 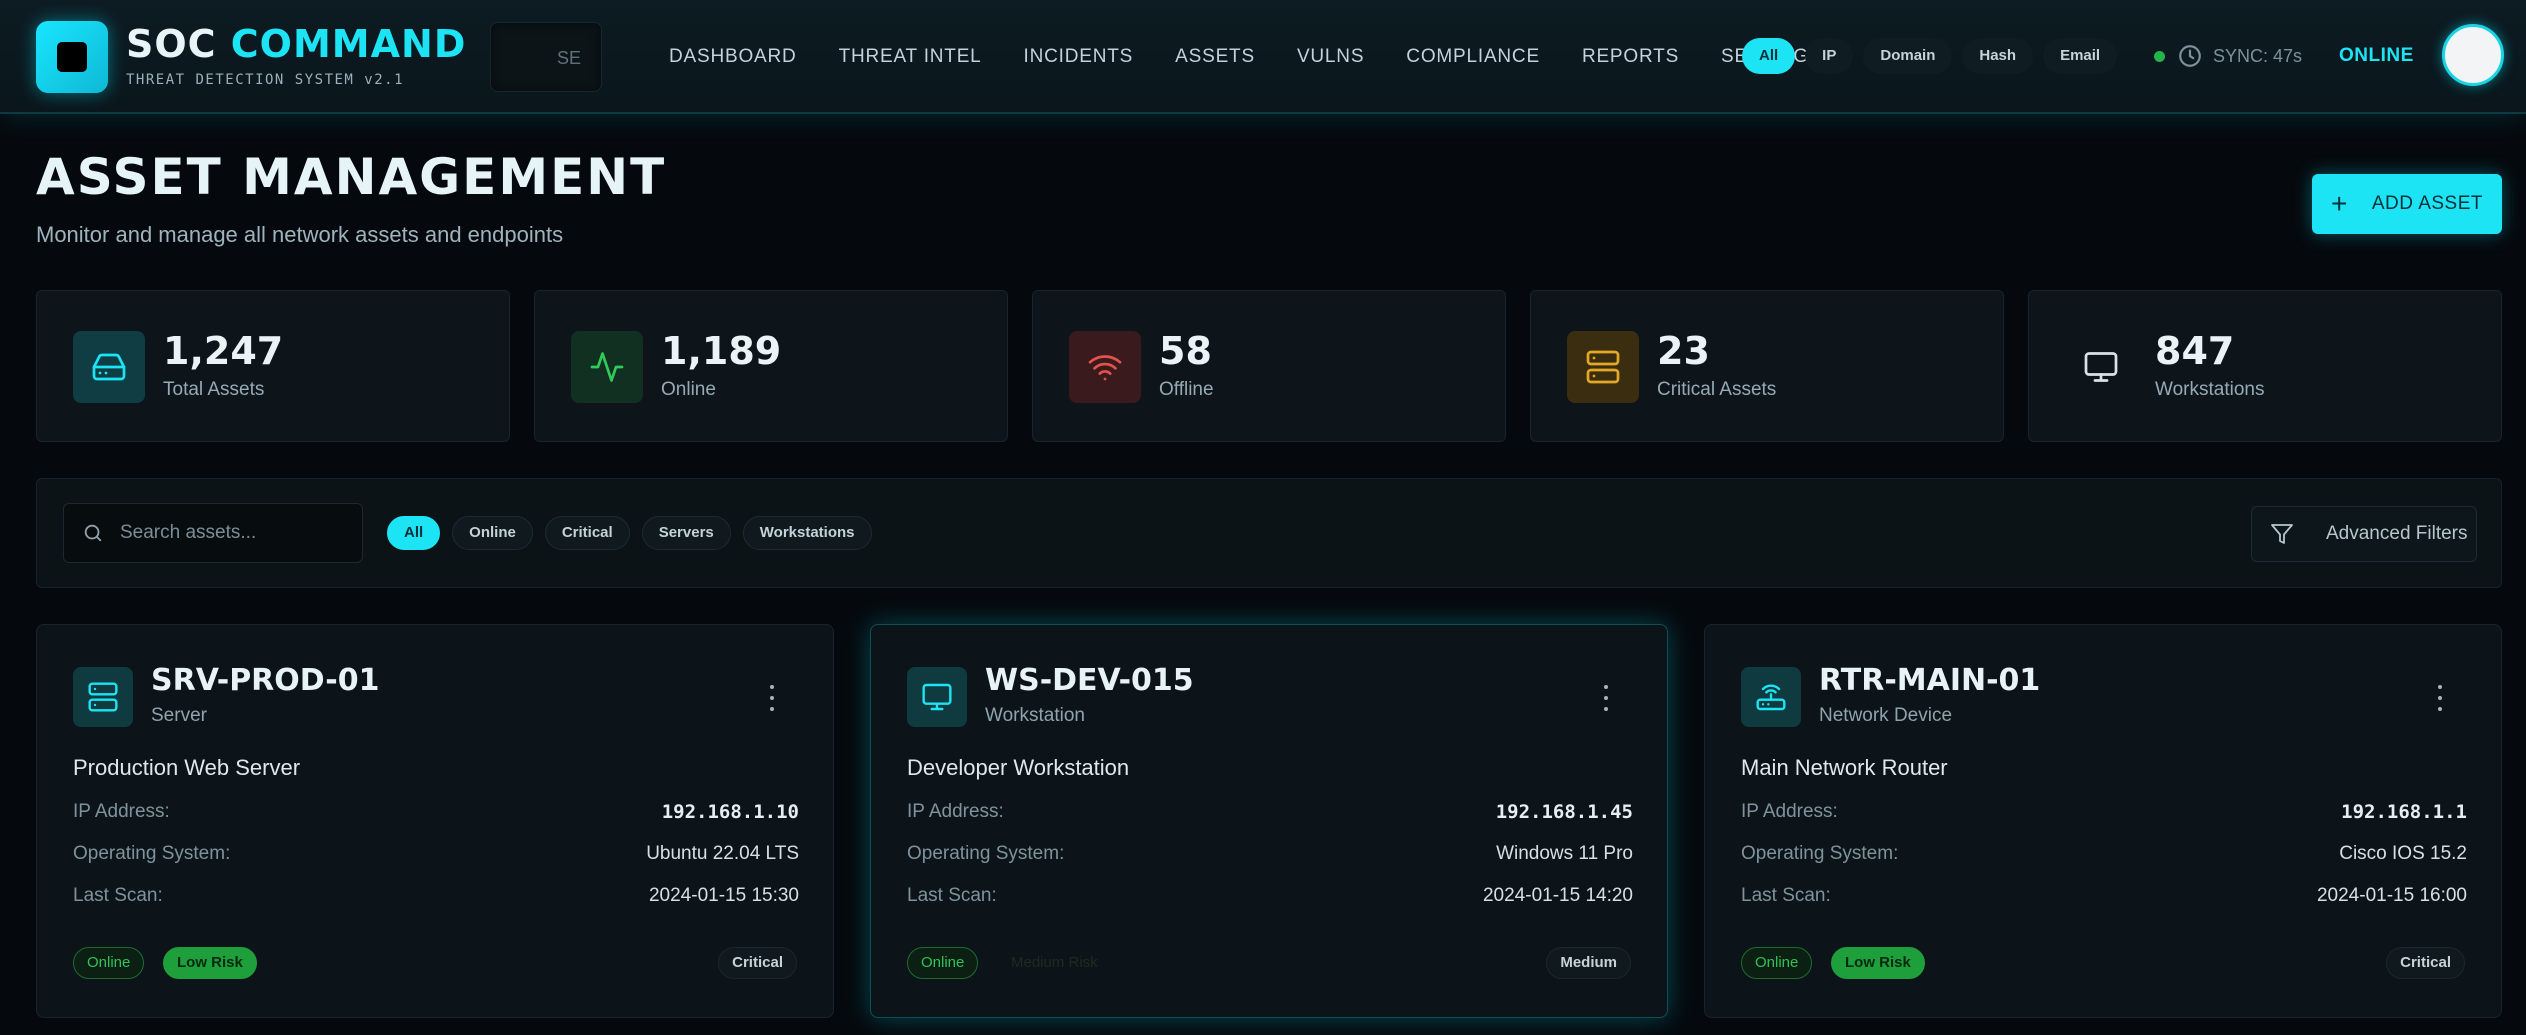 I want to click on stat-card-critical: 23 Critical Assets, so click(x=1767, y=366).